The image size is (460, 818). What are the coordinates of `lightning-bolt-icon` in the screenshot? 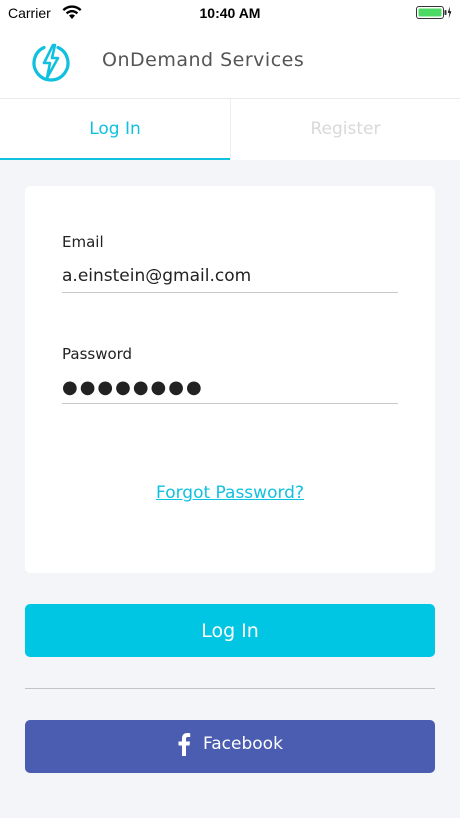 It's located at (51, 62).